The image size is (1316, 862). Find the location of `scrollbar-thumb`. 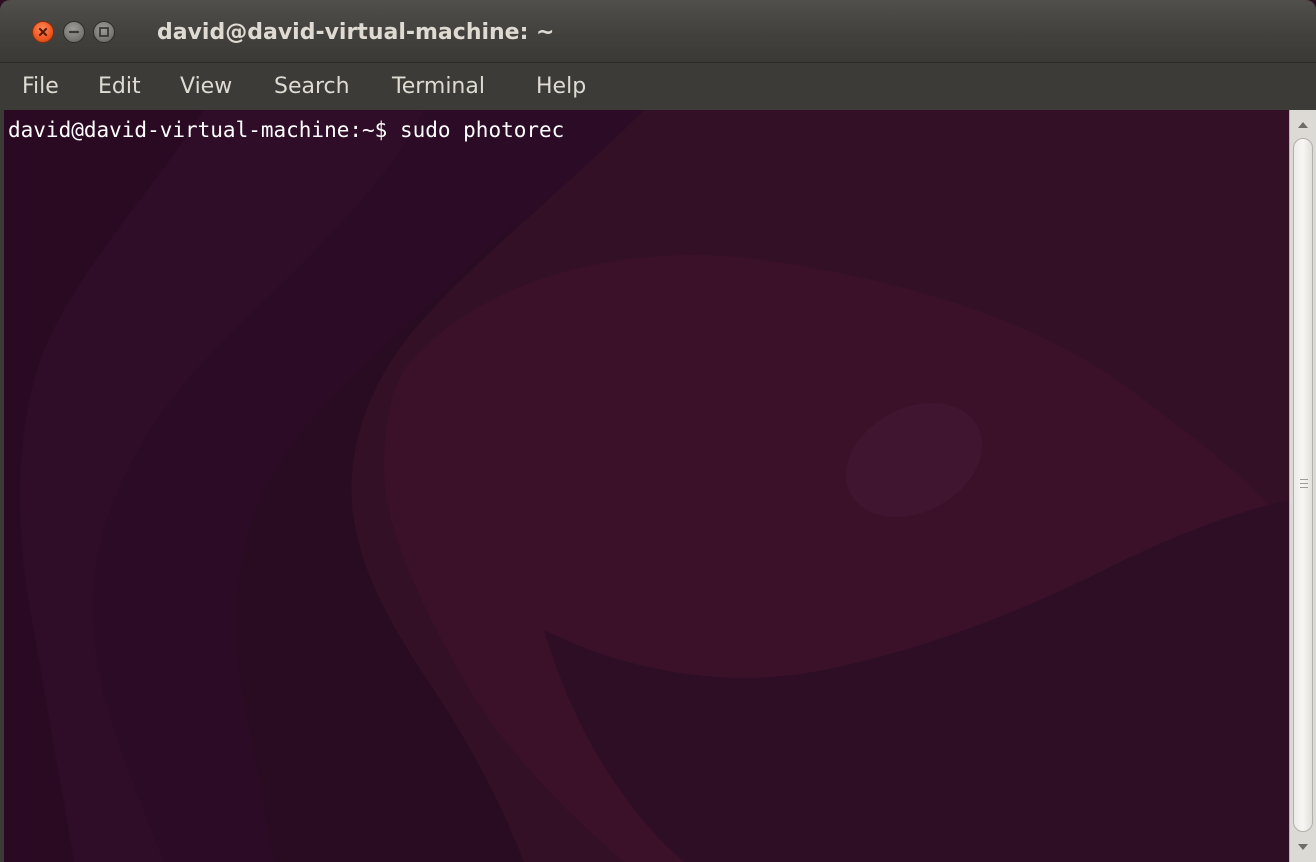

scrollbar-thumb is located at coordinates (1303, 485).